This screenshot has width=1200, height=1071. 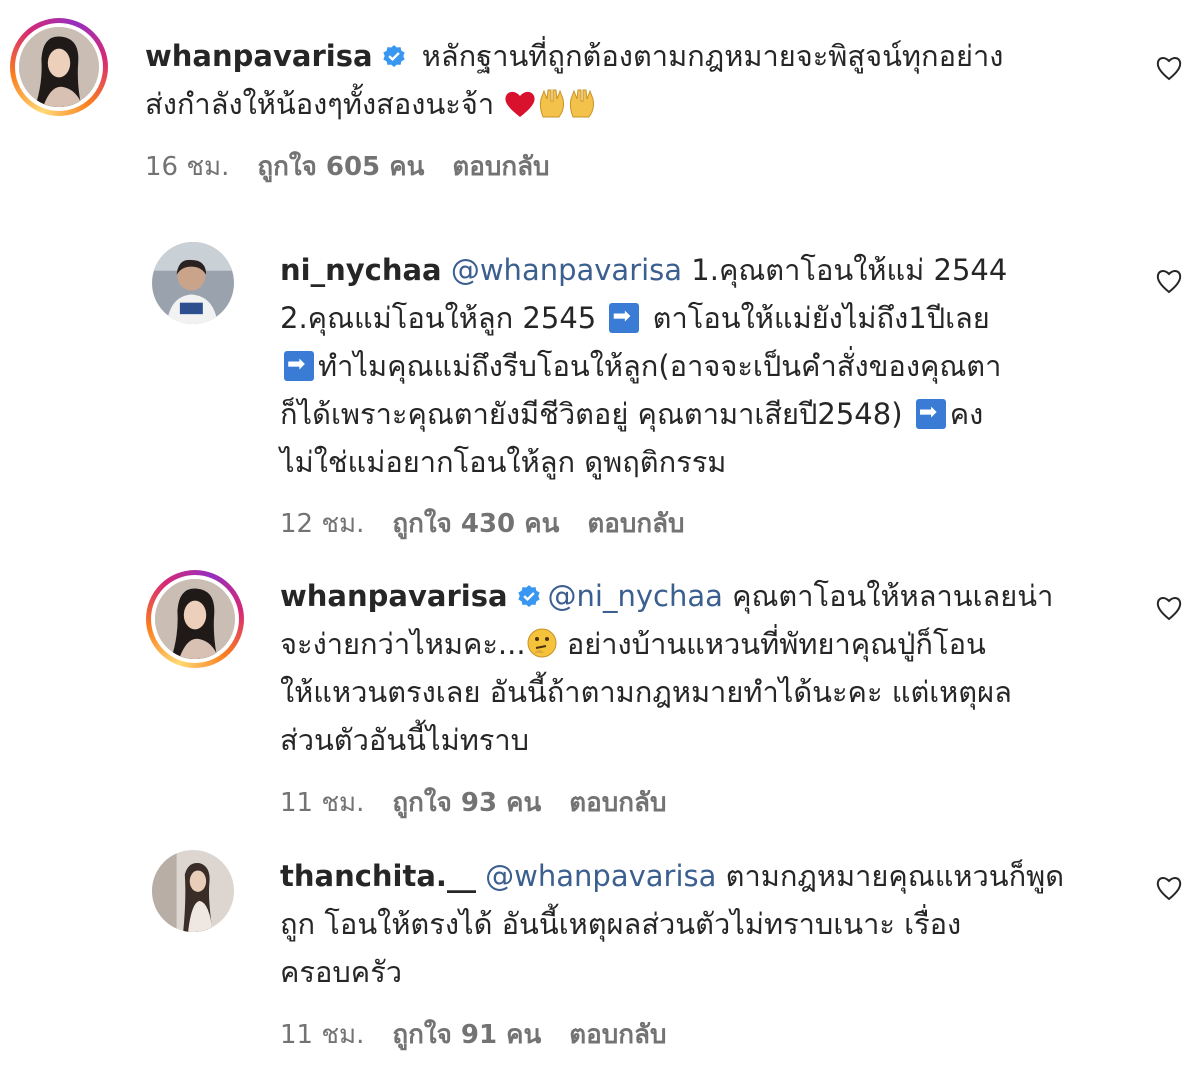 I want to click on comment-line: 2.คุณแม่โอนให้ลูก 2545, so click(x=438, y=318).